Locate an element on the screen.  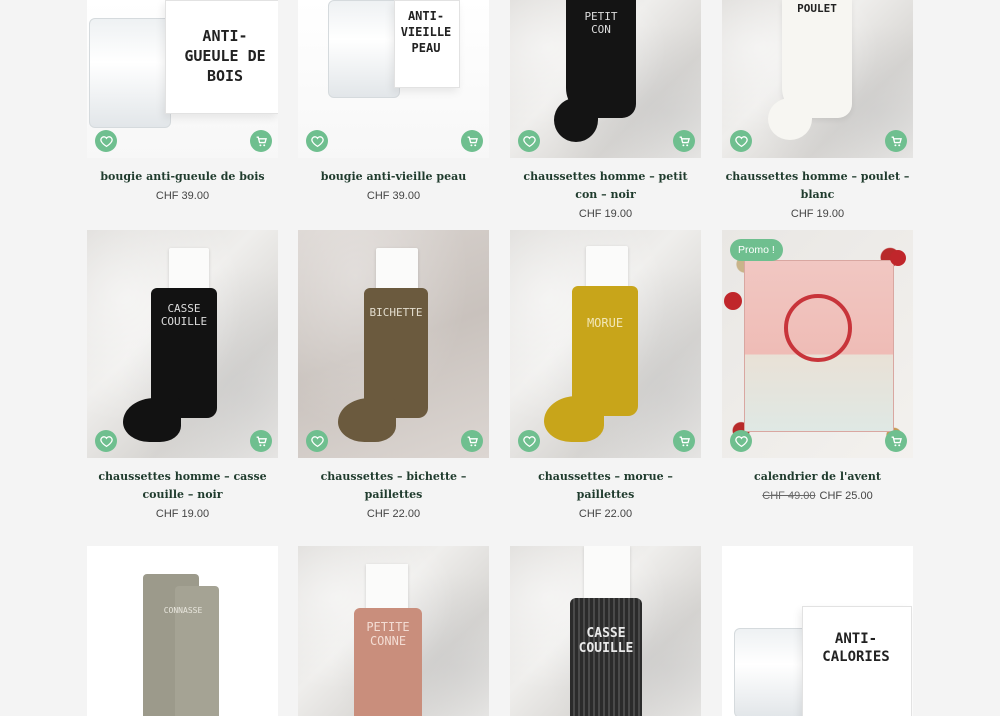
product-art-text: BICHETTE is located at coordinates (396, 312).